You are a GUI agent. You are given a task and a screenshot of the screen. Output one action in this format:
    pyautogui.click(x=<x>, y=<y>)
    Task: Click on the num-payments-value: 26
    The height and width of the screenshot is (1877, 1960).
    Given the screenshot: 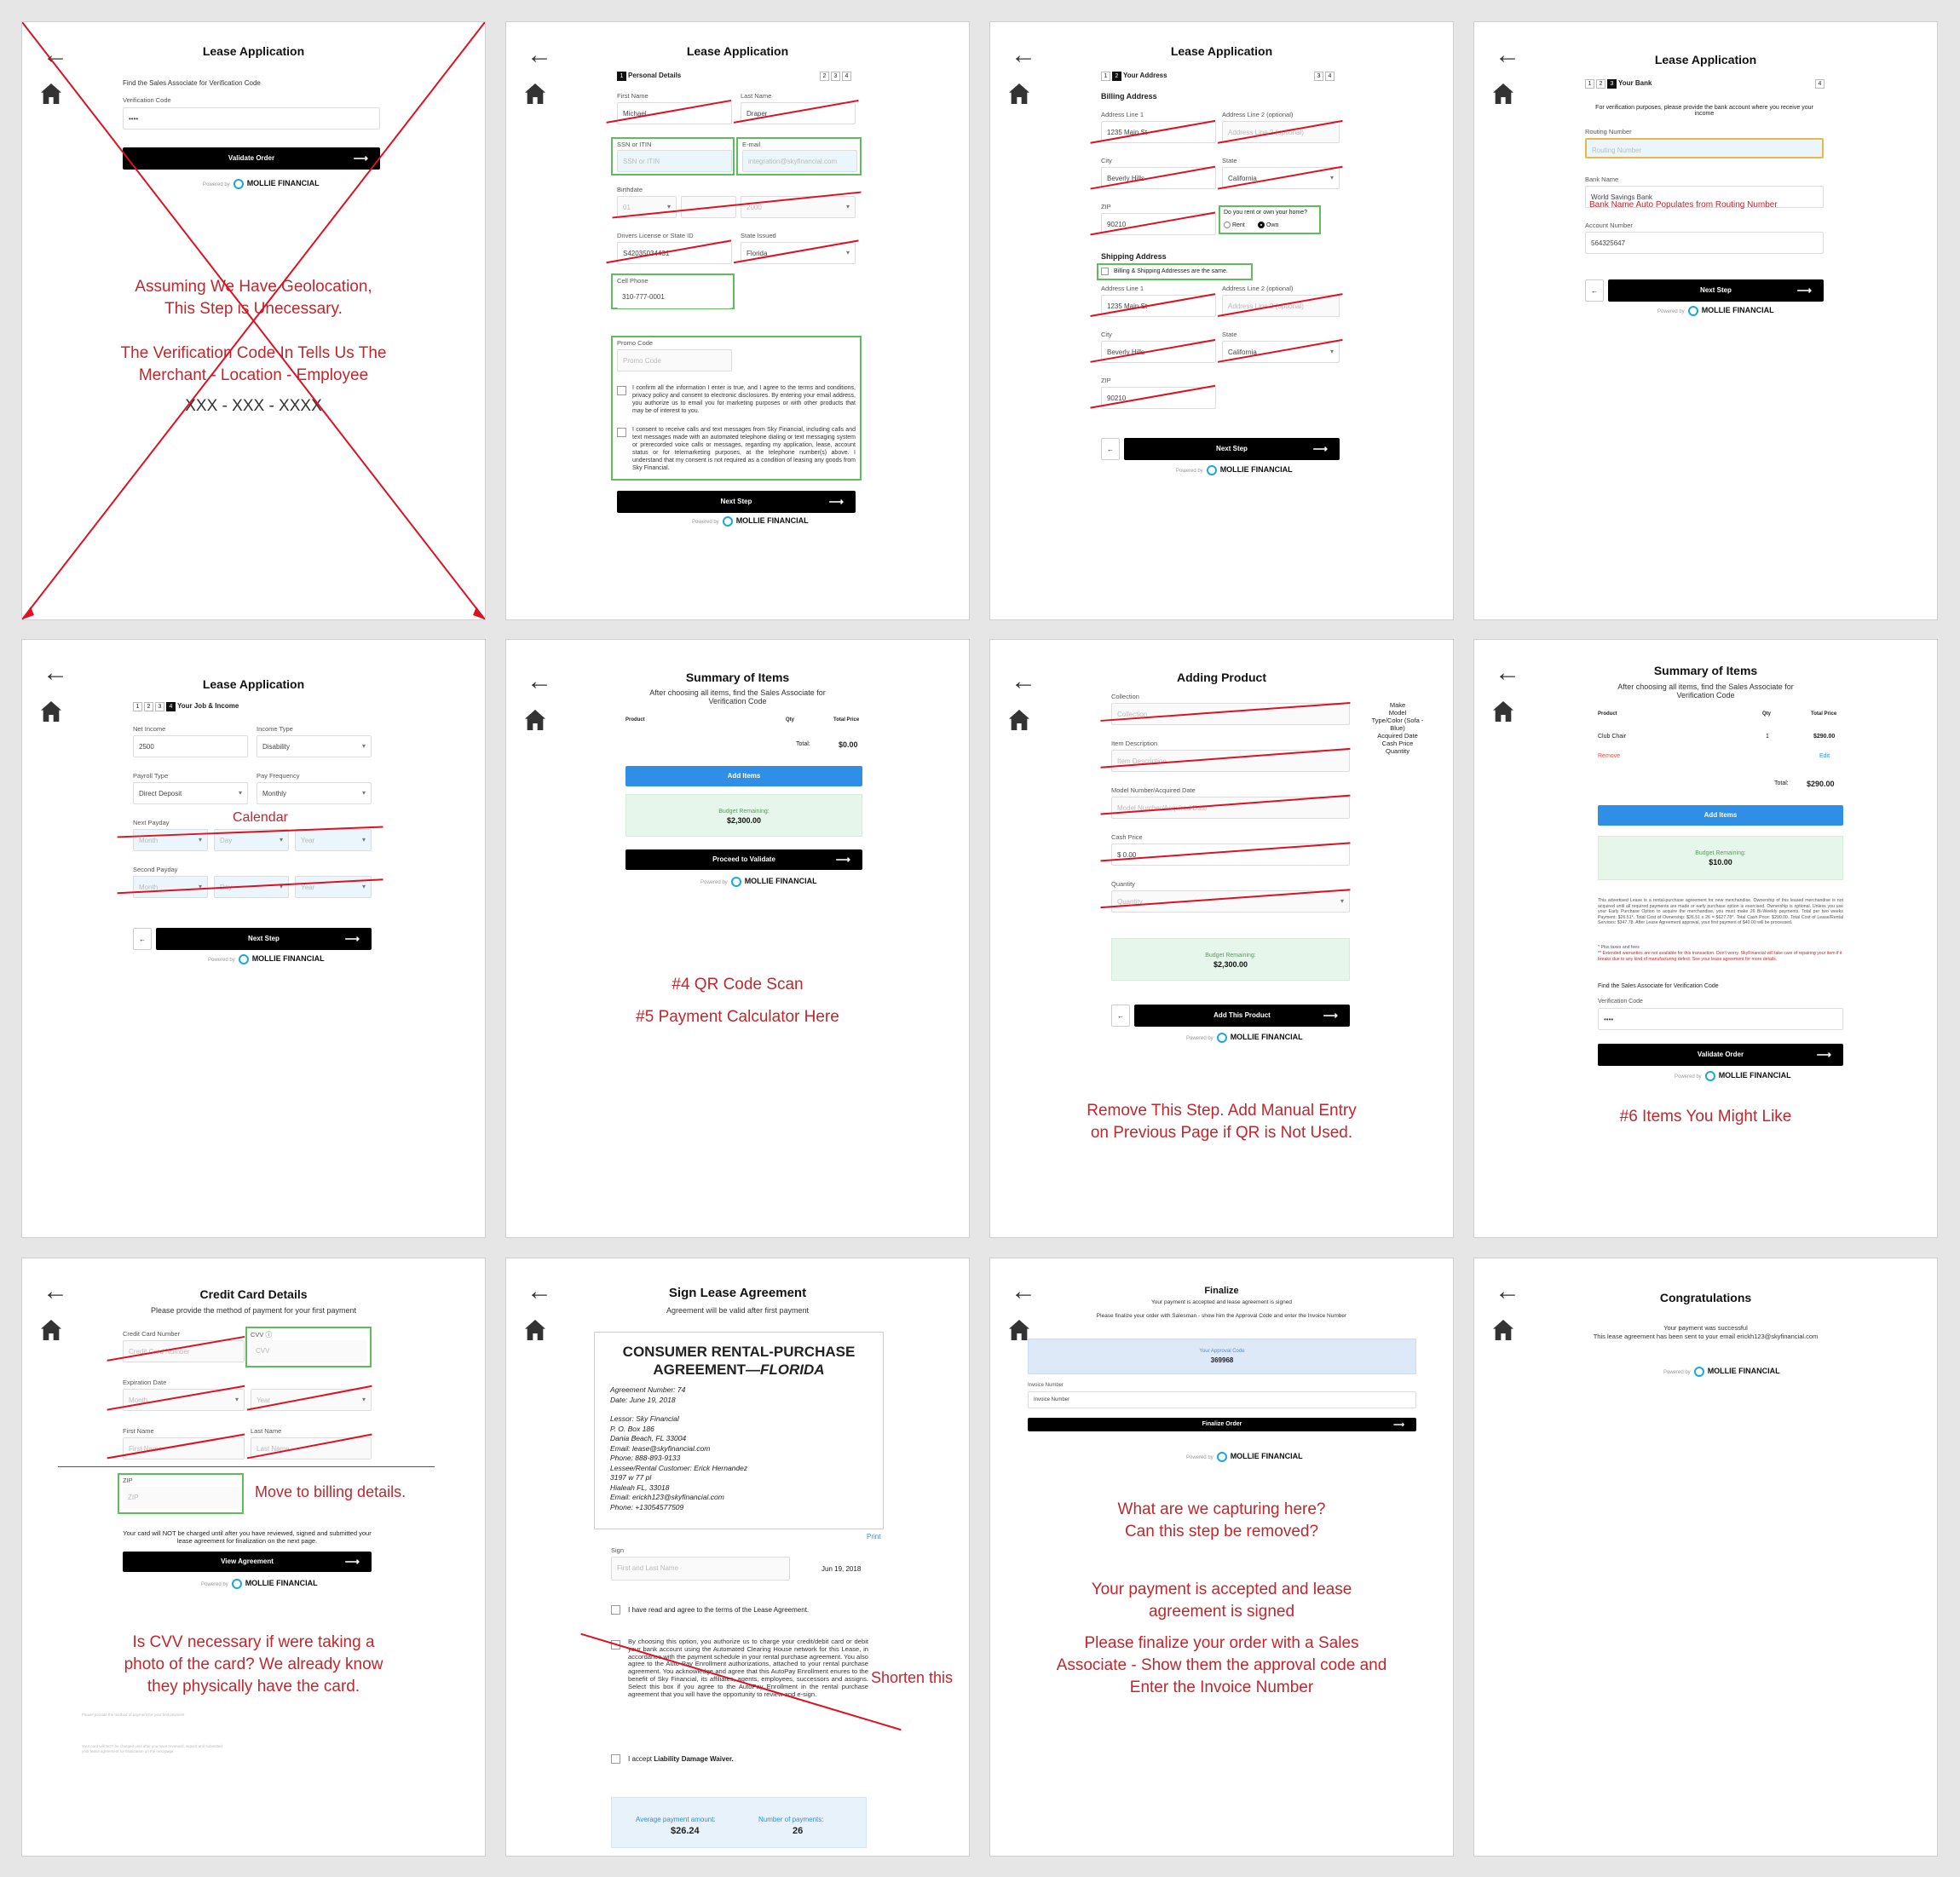 What is the action you would take?
    pyautogui.click(x=798, y=1831)
    